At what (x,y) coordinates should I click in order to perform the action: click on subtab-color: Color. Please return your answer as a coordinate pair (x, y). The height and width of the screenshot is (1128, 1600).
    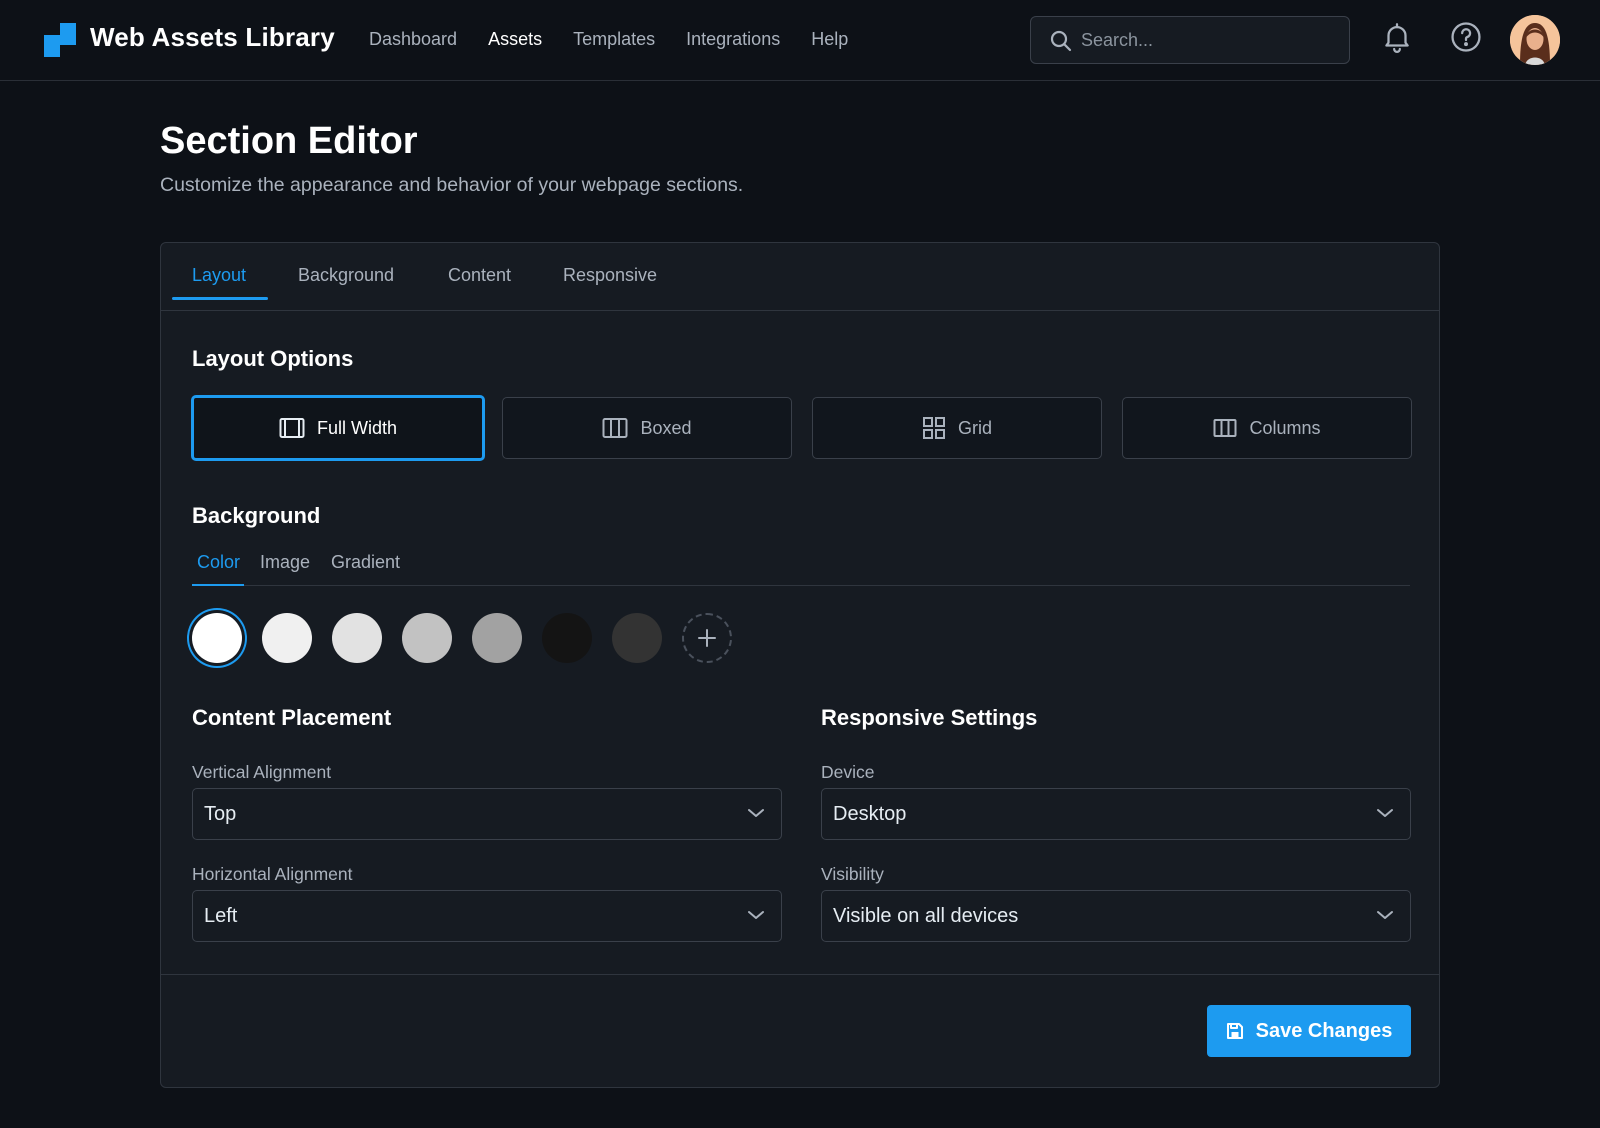
    Looking at the image, I should click on (218, 562).